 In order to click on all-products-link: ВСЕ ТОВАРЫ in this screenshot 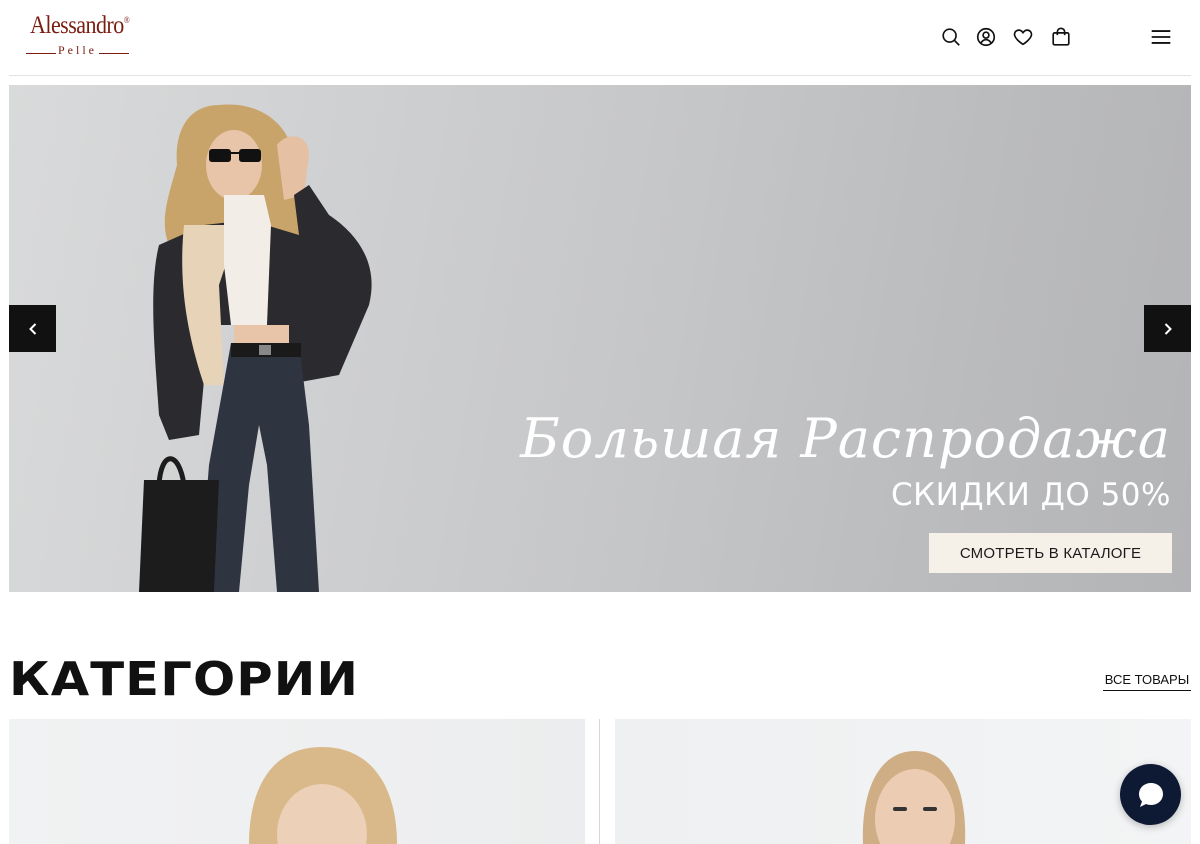, I will do `click(1147, 681)`.